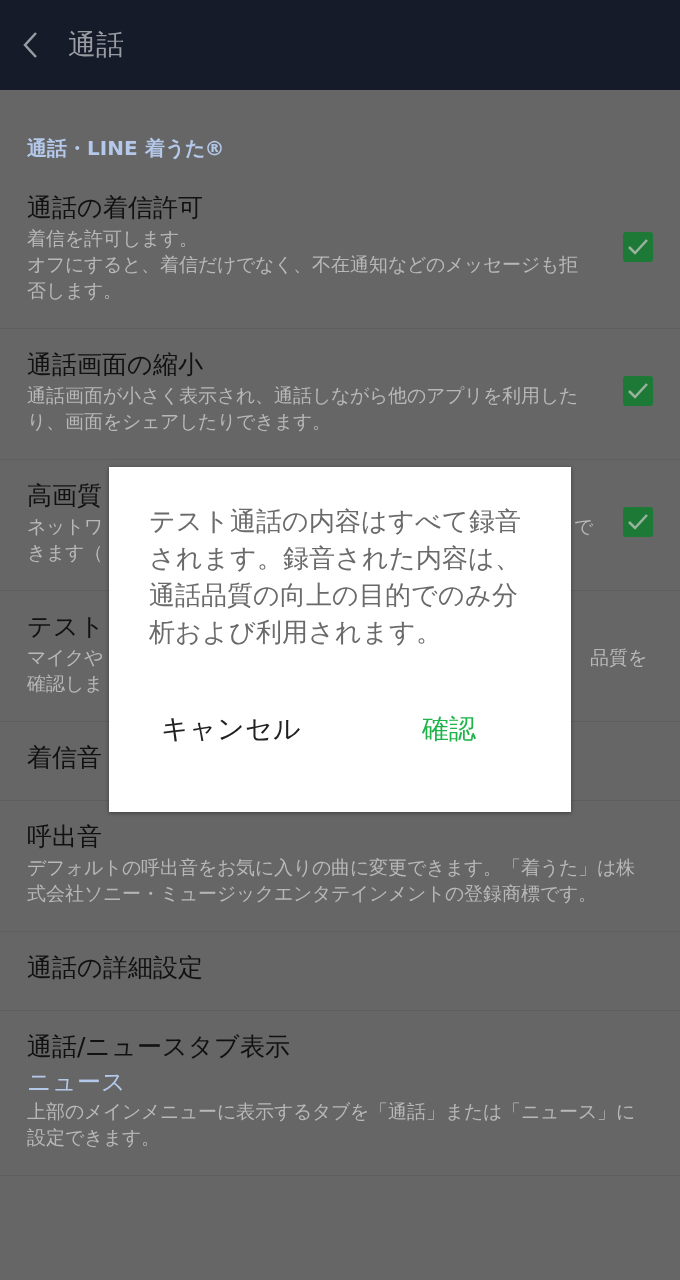 This screenshot has width=680, height=1280. I want to click on settings-row: 通話画面の縮小 通話画面が小さく表示され、通話しながら他のアプリを利用したり、画面をシェアしたりできます。, so click(340, 394).